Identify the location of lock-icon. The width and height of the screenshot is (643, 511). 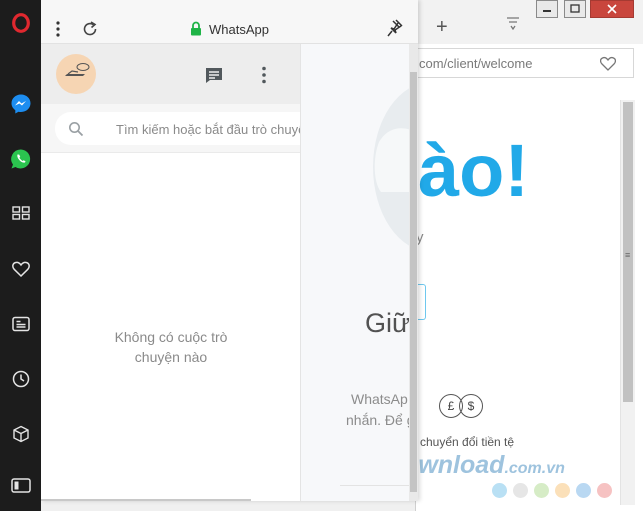
(196, 28).